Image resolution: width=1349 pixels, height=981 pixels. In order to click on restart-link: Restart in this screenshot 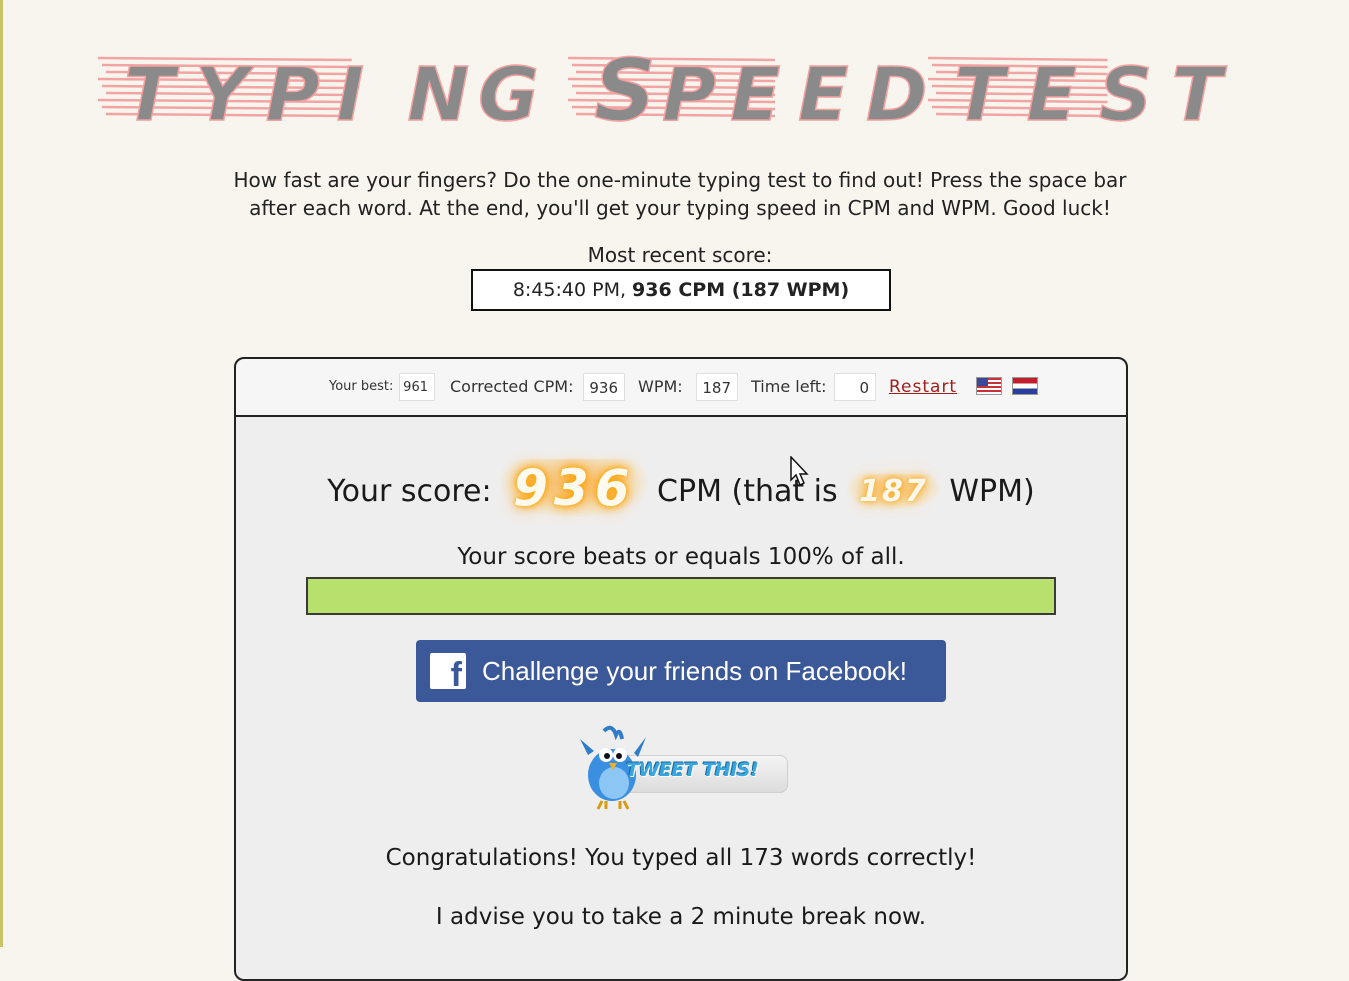, I will do `click(923, 387)`.